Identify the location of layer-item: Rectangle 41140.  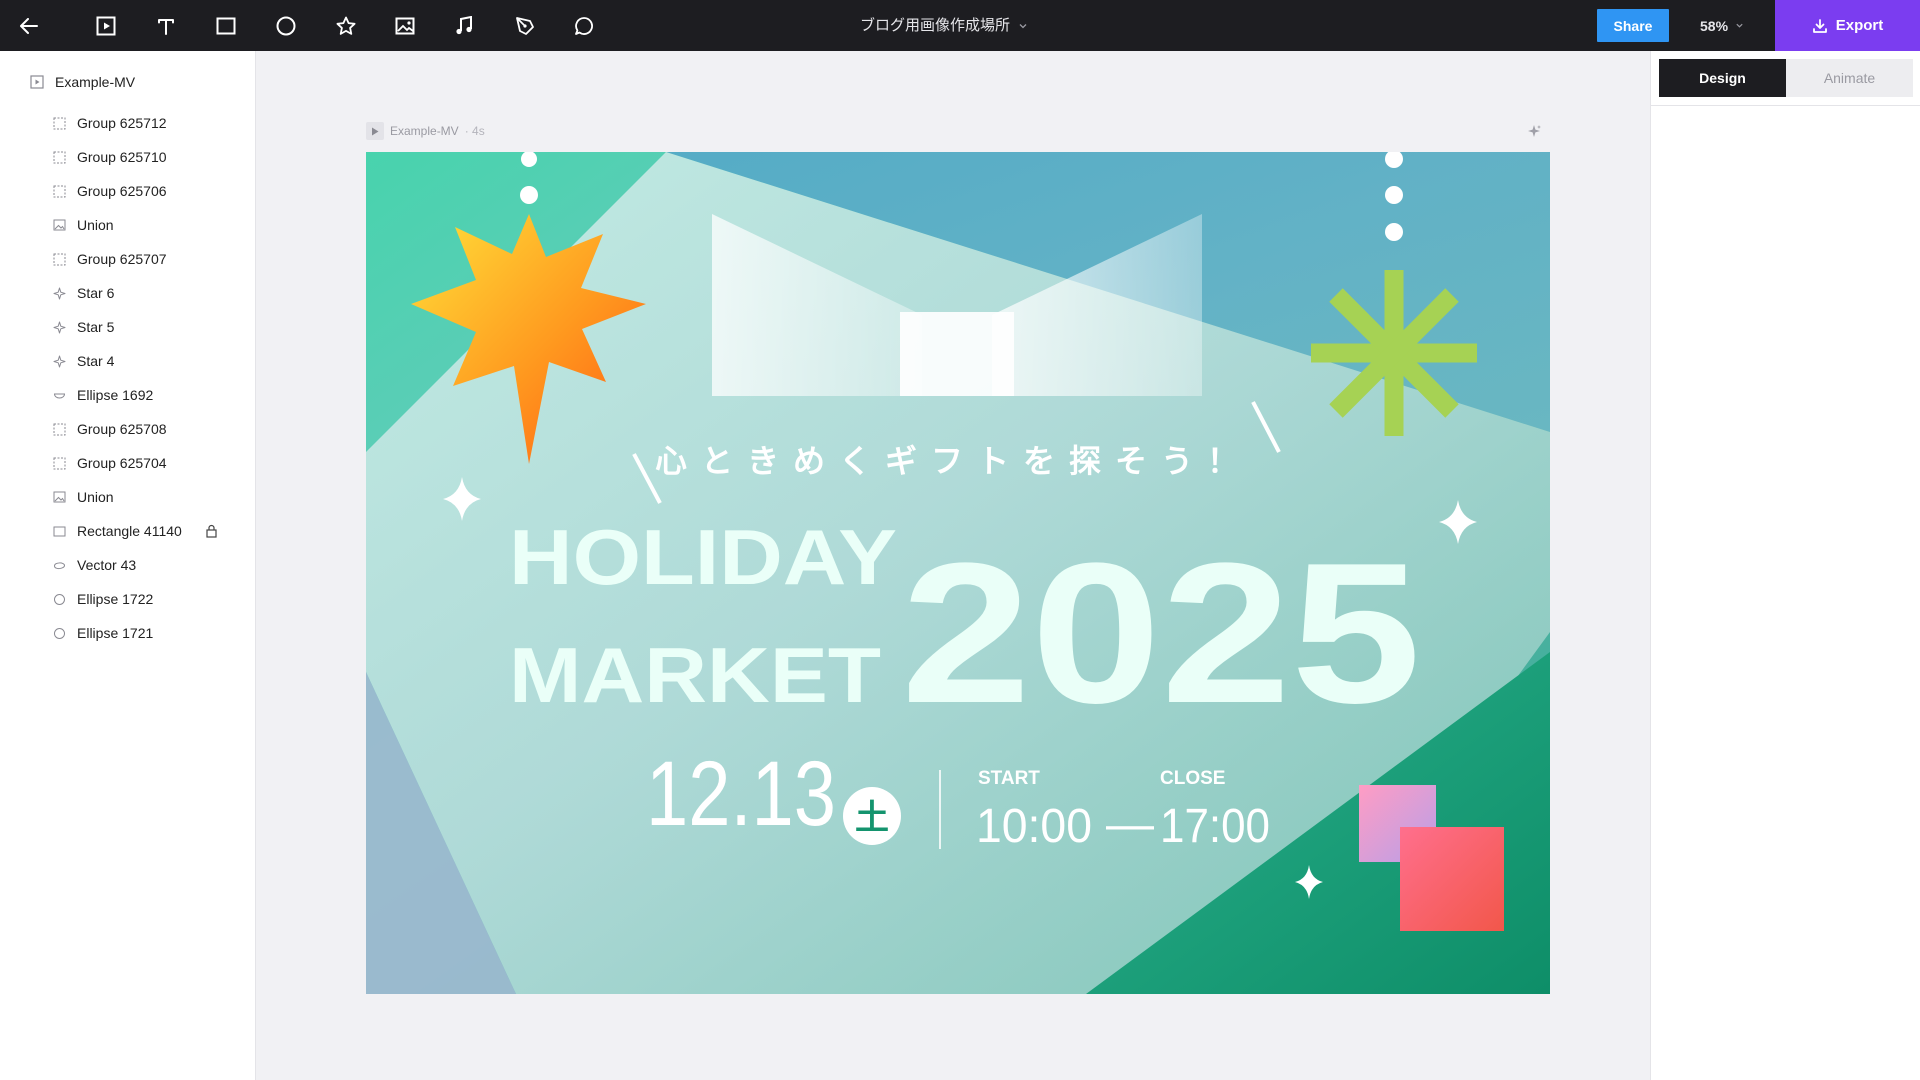
(149, 531).